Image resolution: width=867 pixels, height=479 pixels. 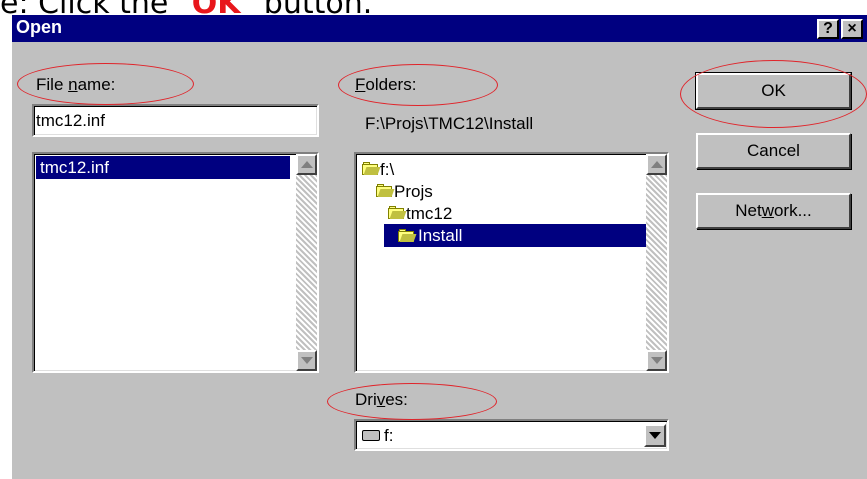 I want to click on close-icon: ×, so click(x=852, y=28).